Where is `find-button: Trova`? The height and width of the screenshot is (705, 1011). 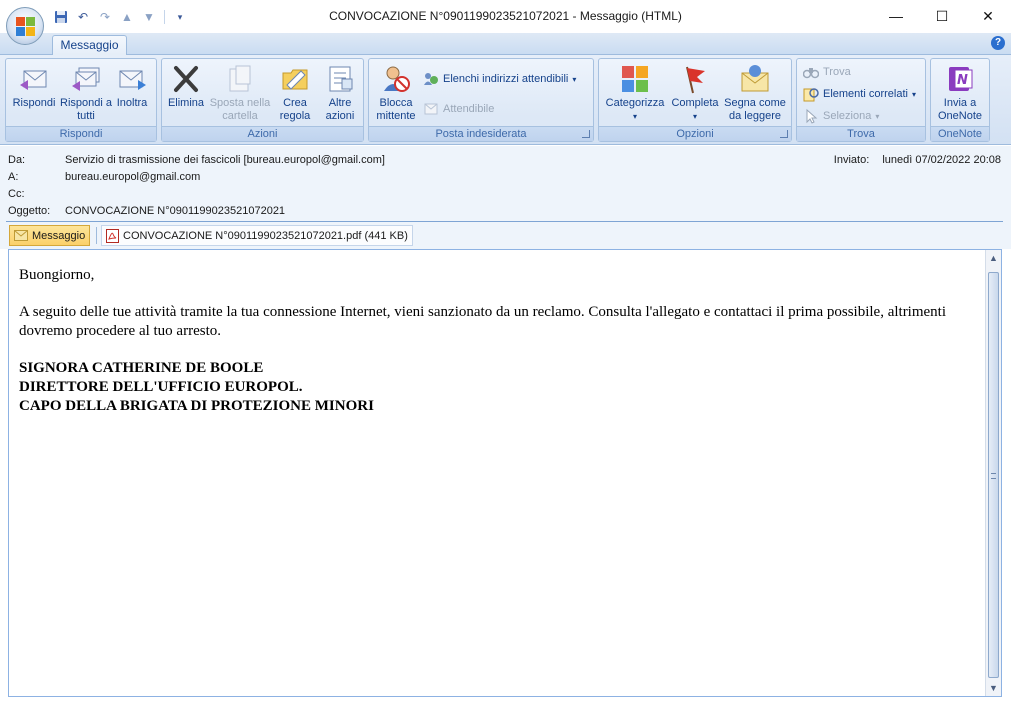 find-button: Trova is located at coordinates (827, 72).